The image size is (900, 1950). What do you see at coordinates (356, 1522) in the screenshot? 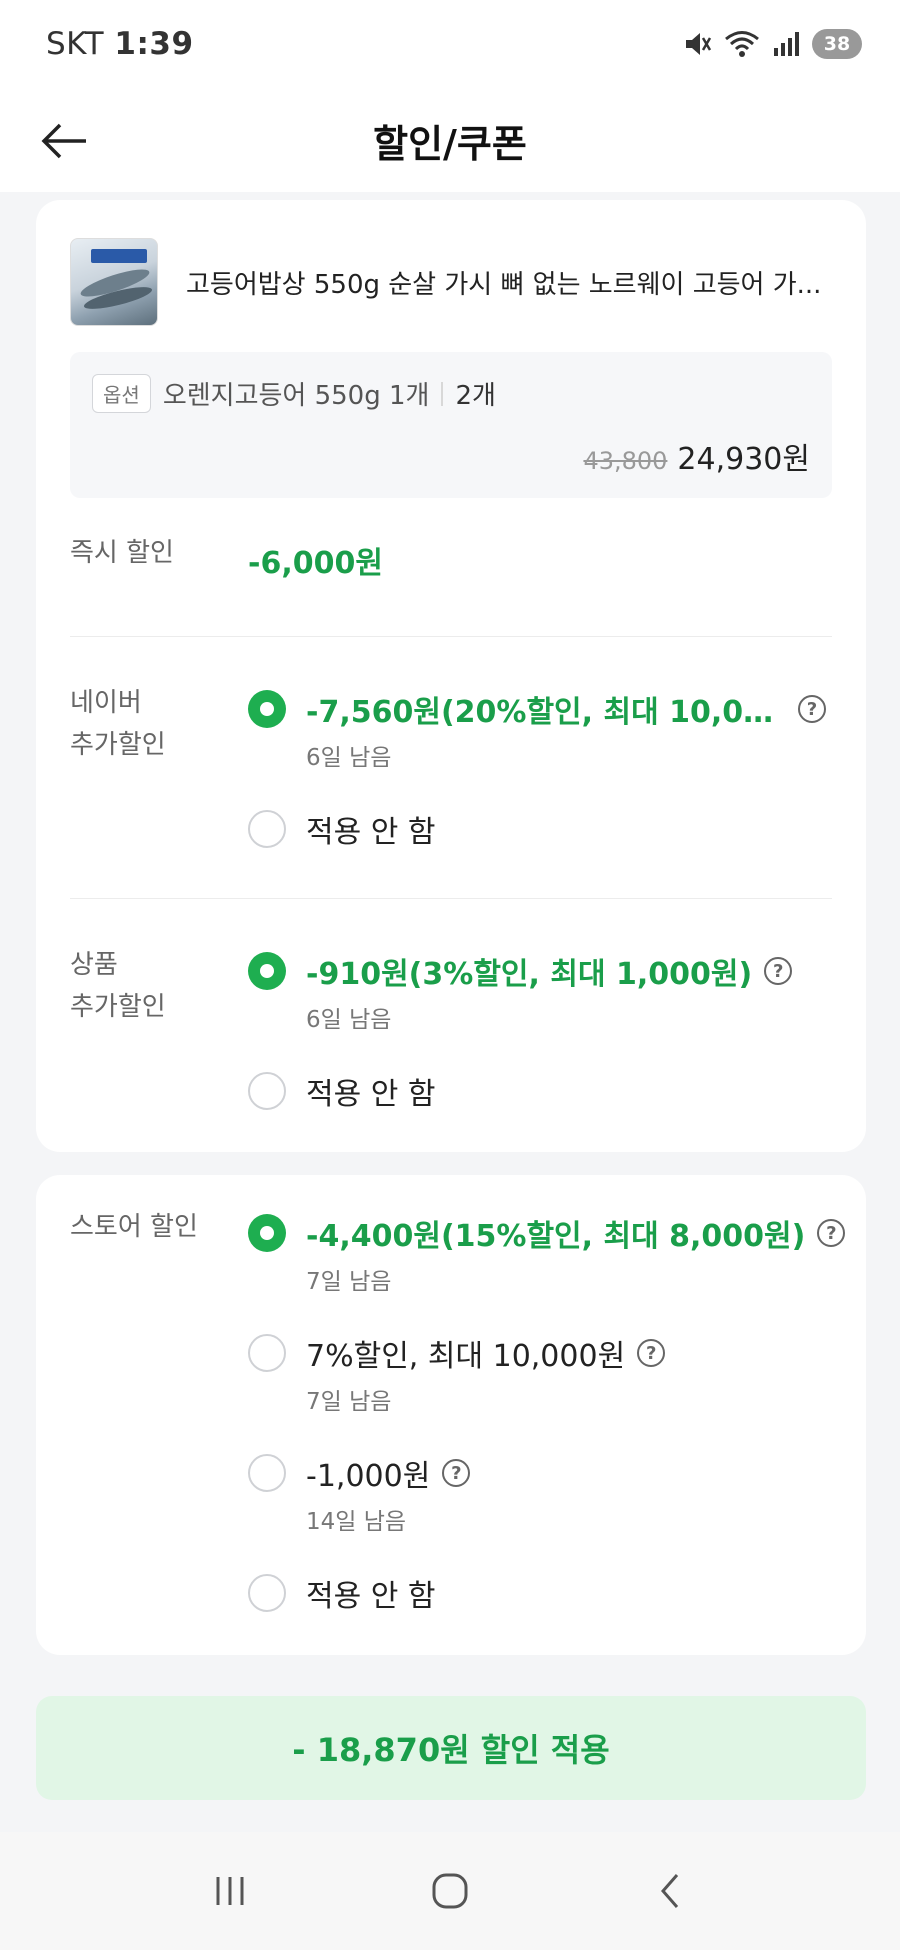
I see `store-option-3-expiry: 14일 남음` at bounding box center [356, 1522].